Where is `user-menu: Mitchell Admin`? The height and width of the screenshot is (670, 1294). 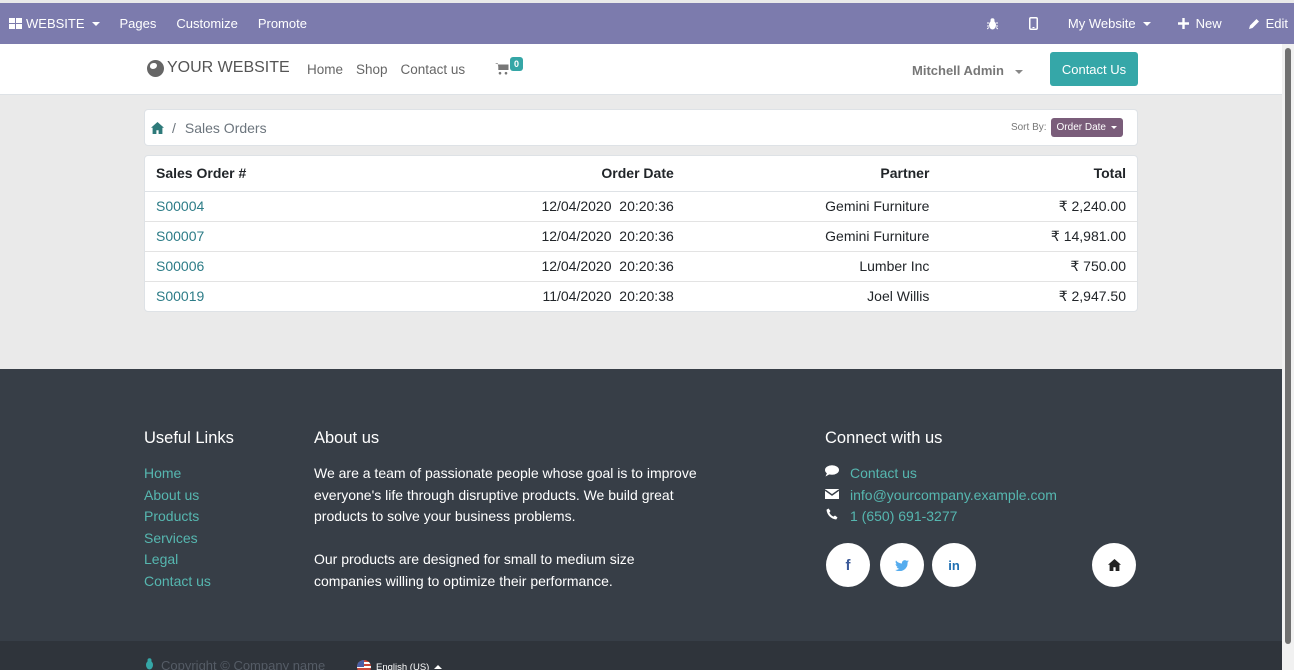 user-menu: Mitchell Admin is located at coordinates (967, 70).